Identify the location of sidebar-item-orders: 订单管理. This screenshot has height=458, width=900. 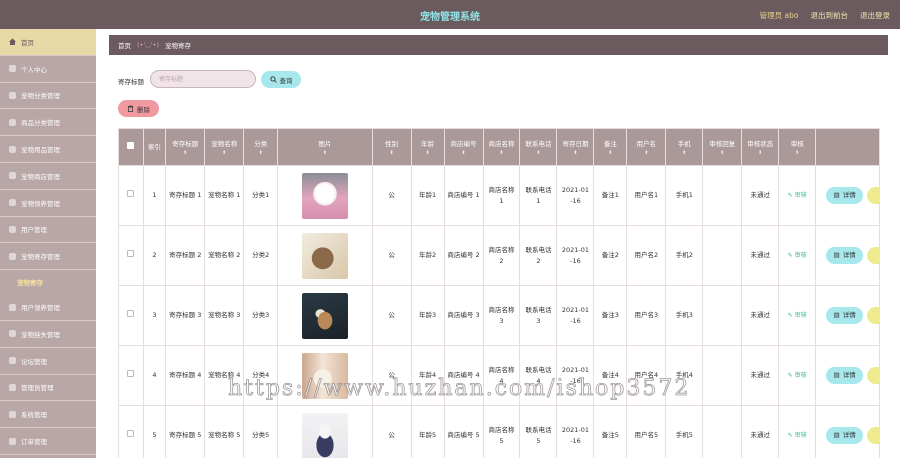
(48, 441).